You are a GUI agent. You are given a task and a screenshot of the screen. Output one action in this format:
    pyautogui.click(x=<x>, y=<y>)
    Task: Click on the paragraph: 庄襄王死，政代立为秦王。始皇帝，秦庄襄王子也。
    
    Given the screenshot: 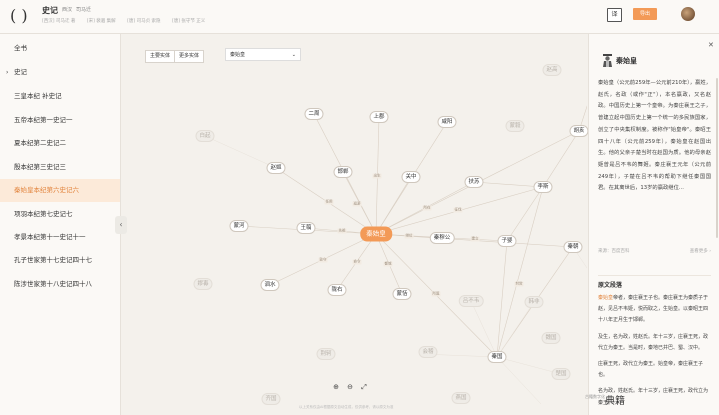 What is the action you would take?
    pyautogui.click(x=654, y=370)
    